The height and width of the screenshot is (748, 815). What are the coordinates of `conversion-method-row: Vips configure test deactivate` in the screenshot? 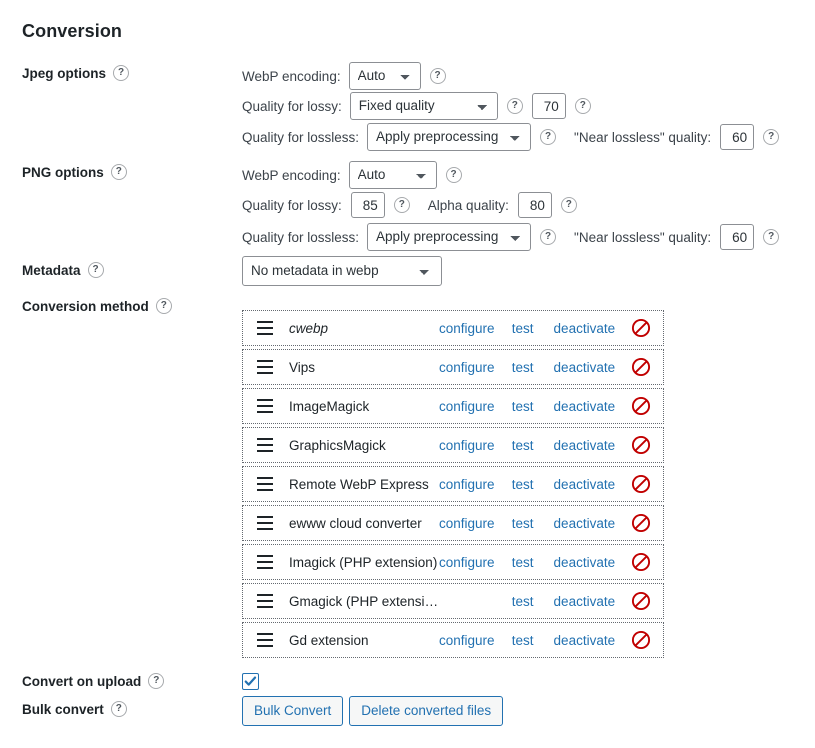 It's located at (453, 367).